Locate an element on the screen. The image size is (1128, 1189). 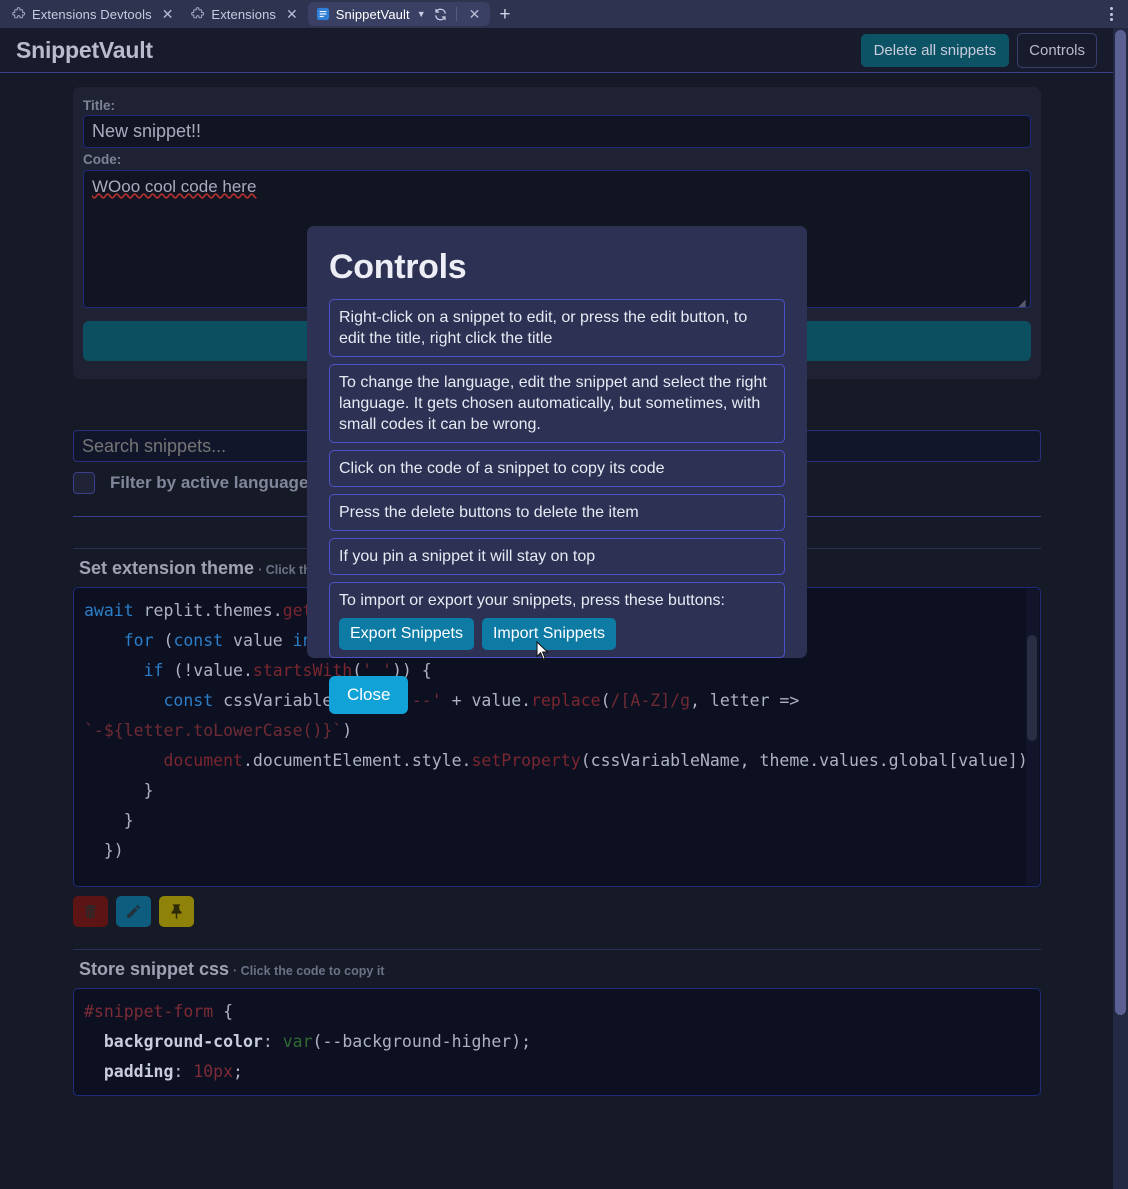
controls-button: Controls is located at coordinates (1057, 50).